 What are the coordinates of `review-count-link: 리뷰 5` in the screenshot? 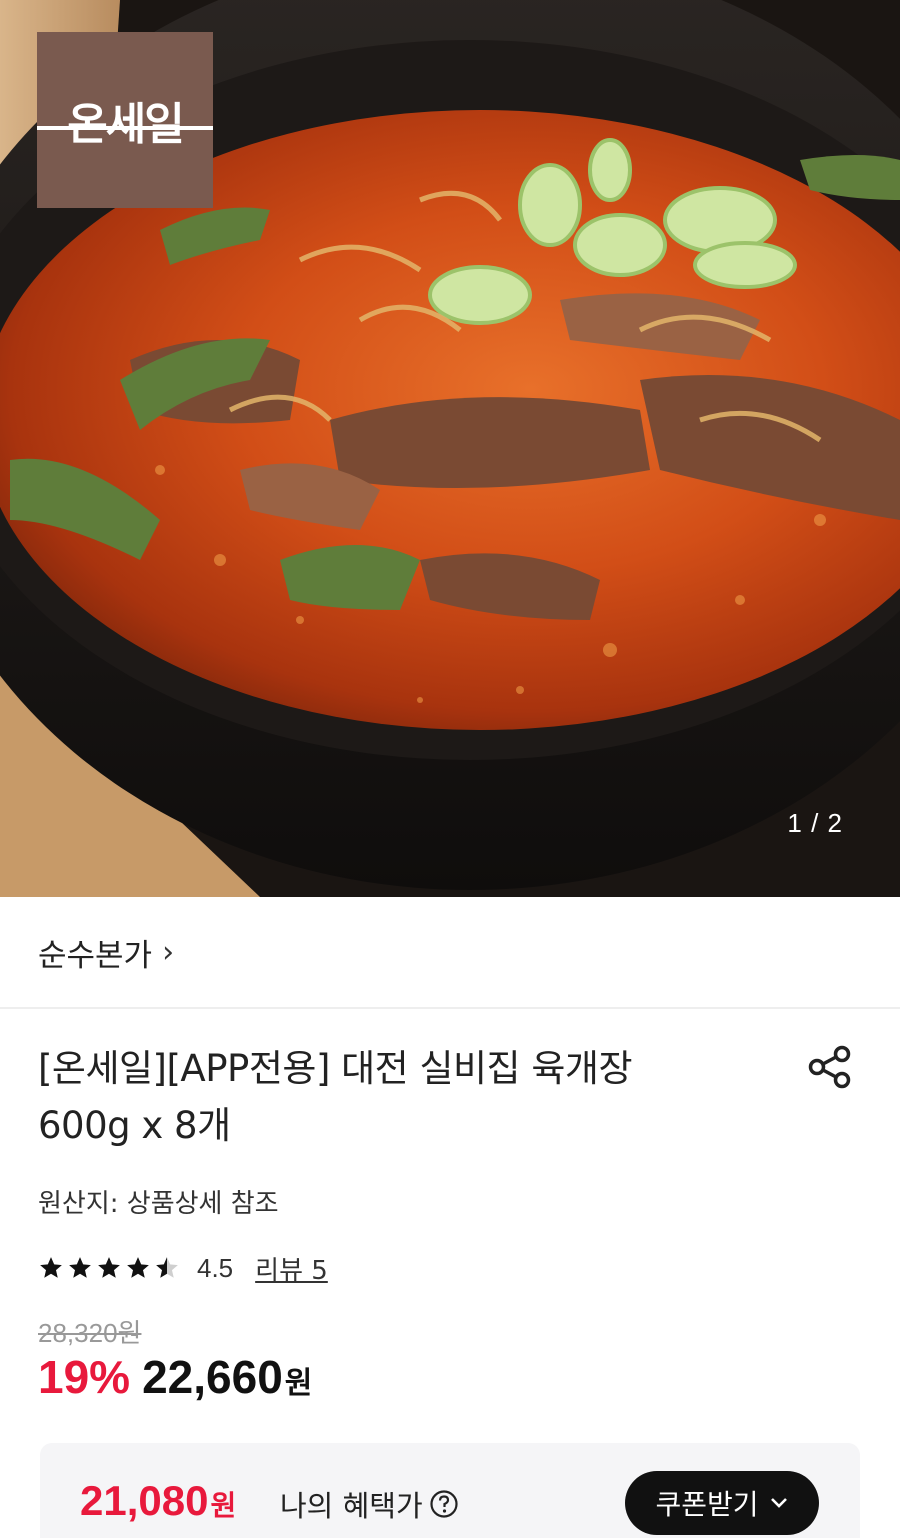 It's located at (291, 1268).